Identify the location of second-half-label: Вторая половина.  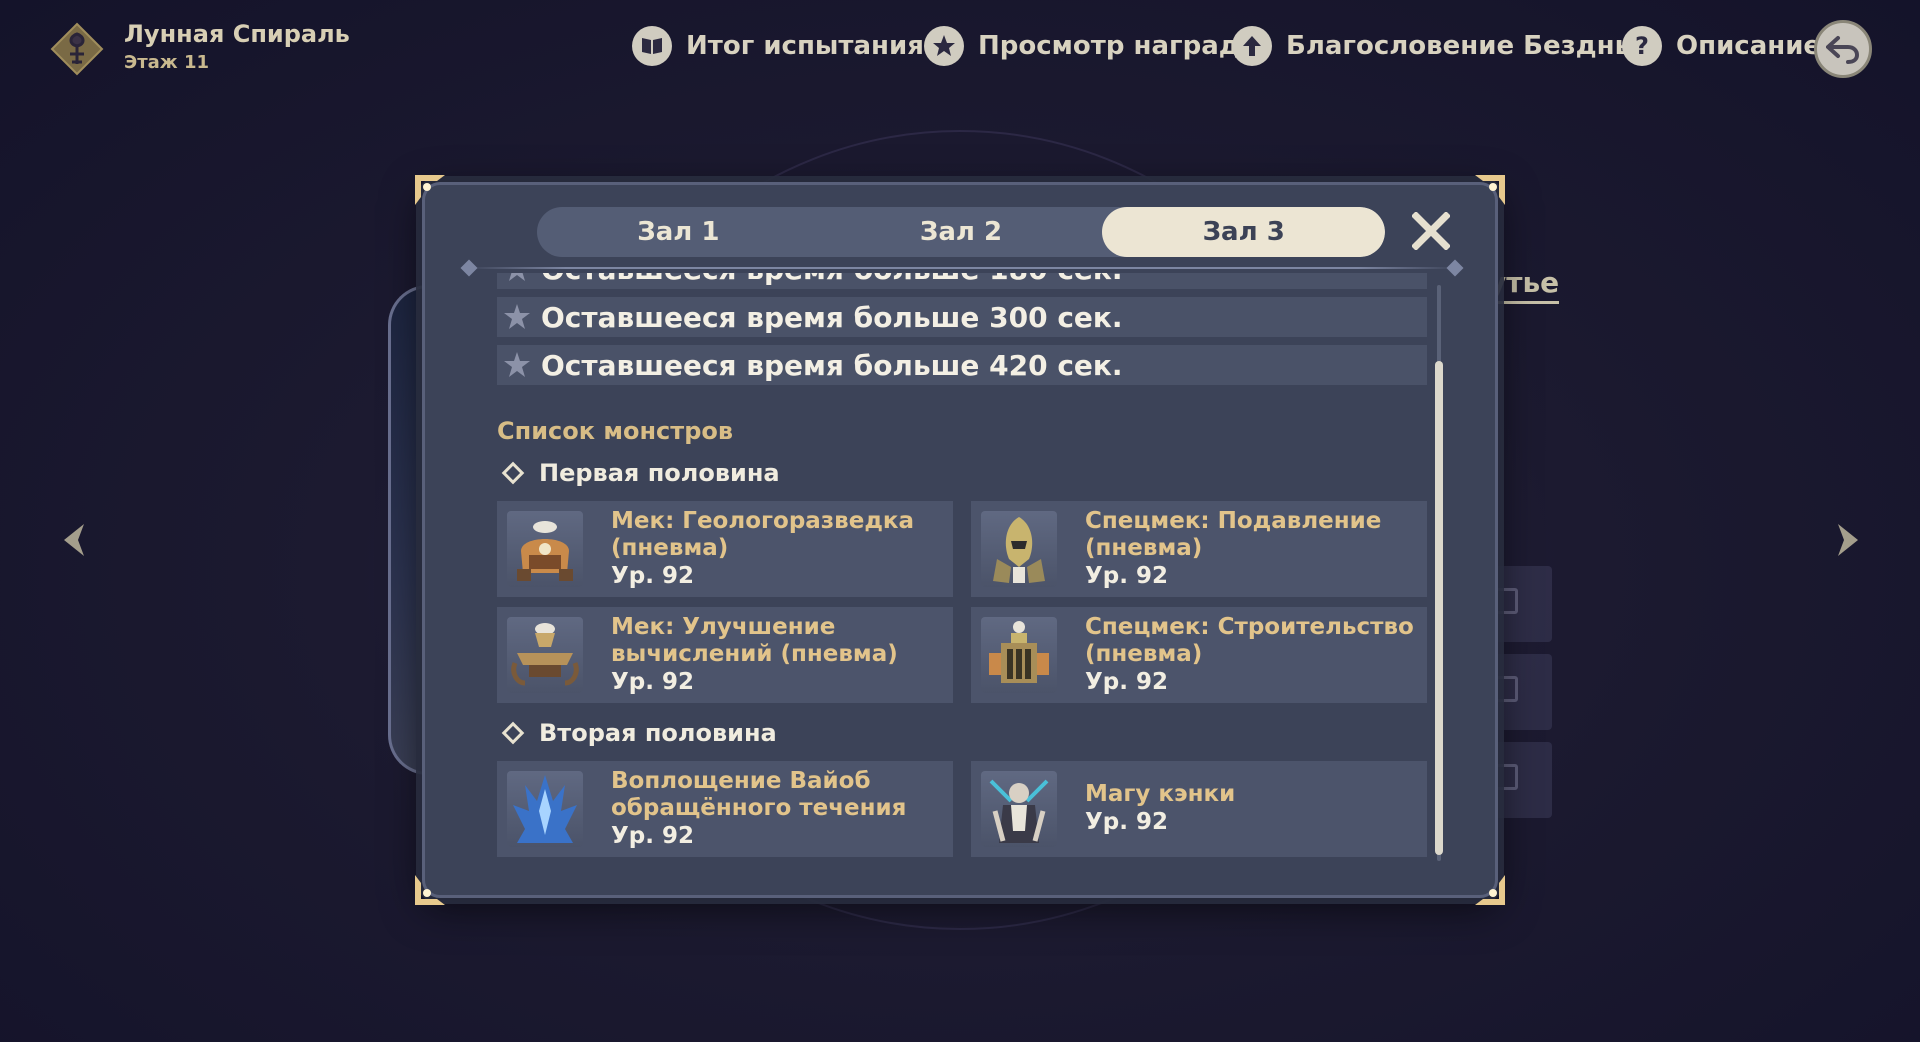
(658, 733).